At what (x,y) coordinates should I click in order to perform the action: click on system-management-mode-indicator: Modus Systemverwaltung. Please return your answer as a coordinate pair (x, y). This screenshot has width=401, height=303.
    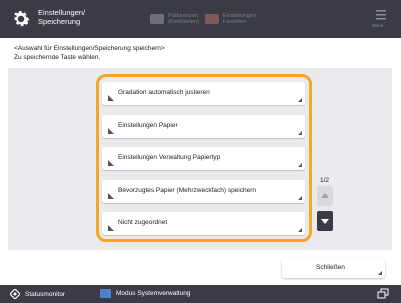
    Looking at the image, I should click on (145, 293).